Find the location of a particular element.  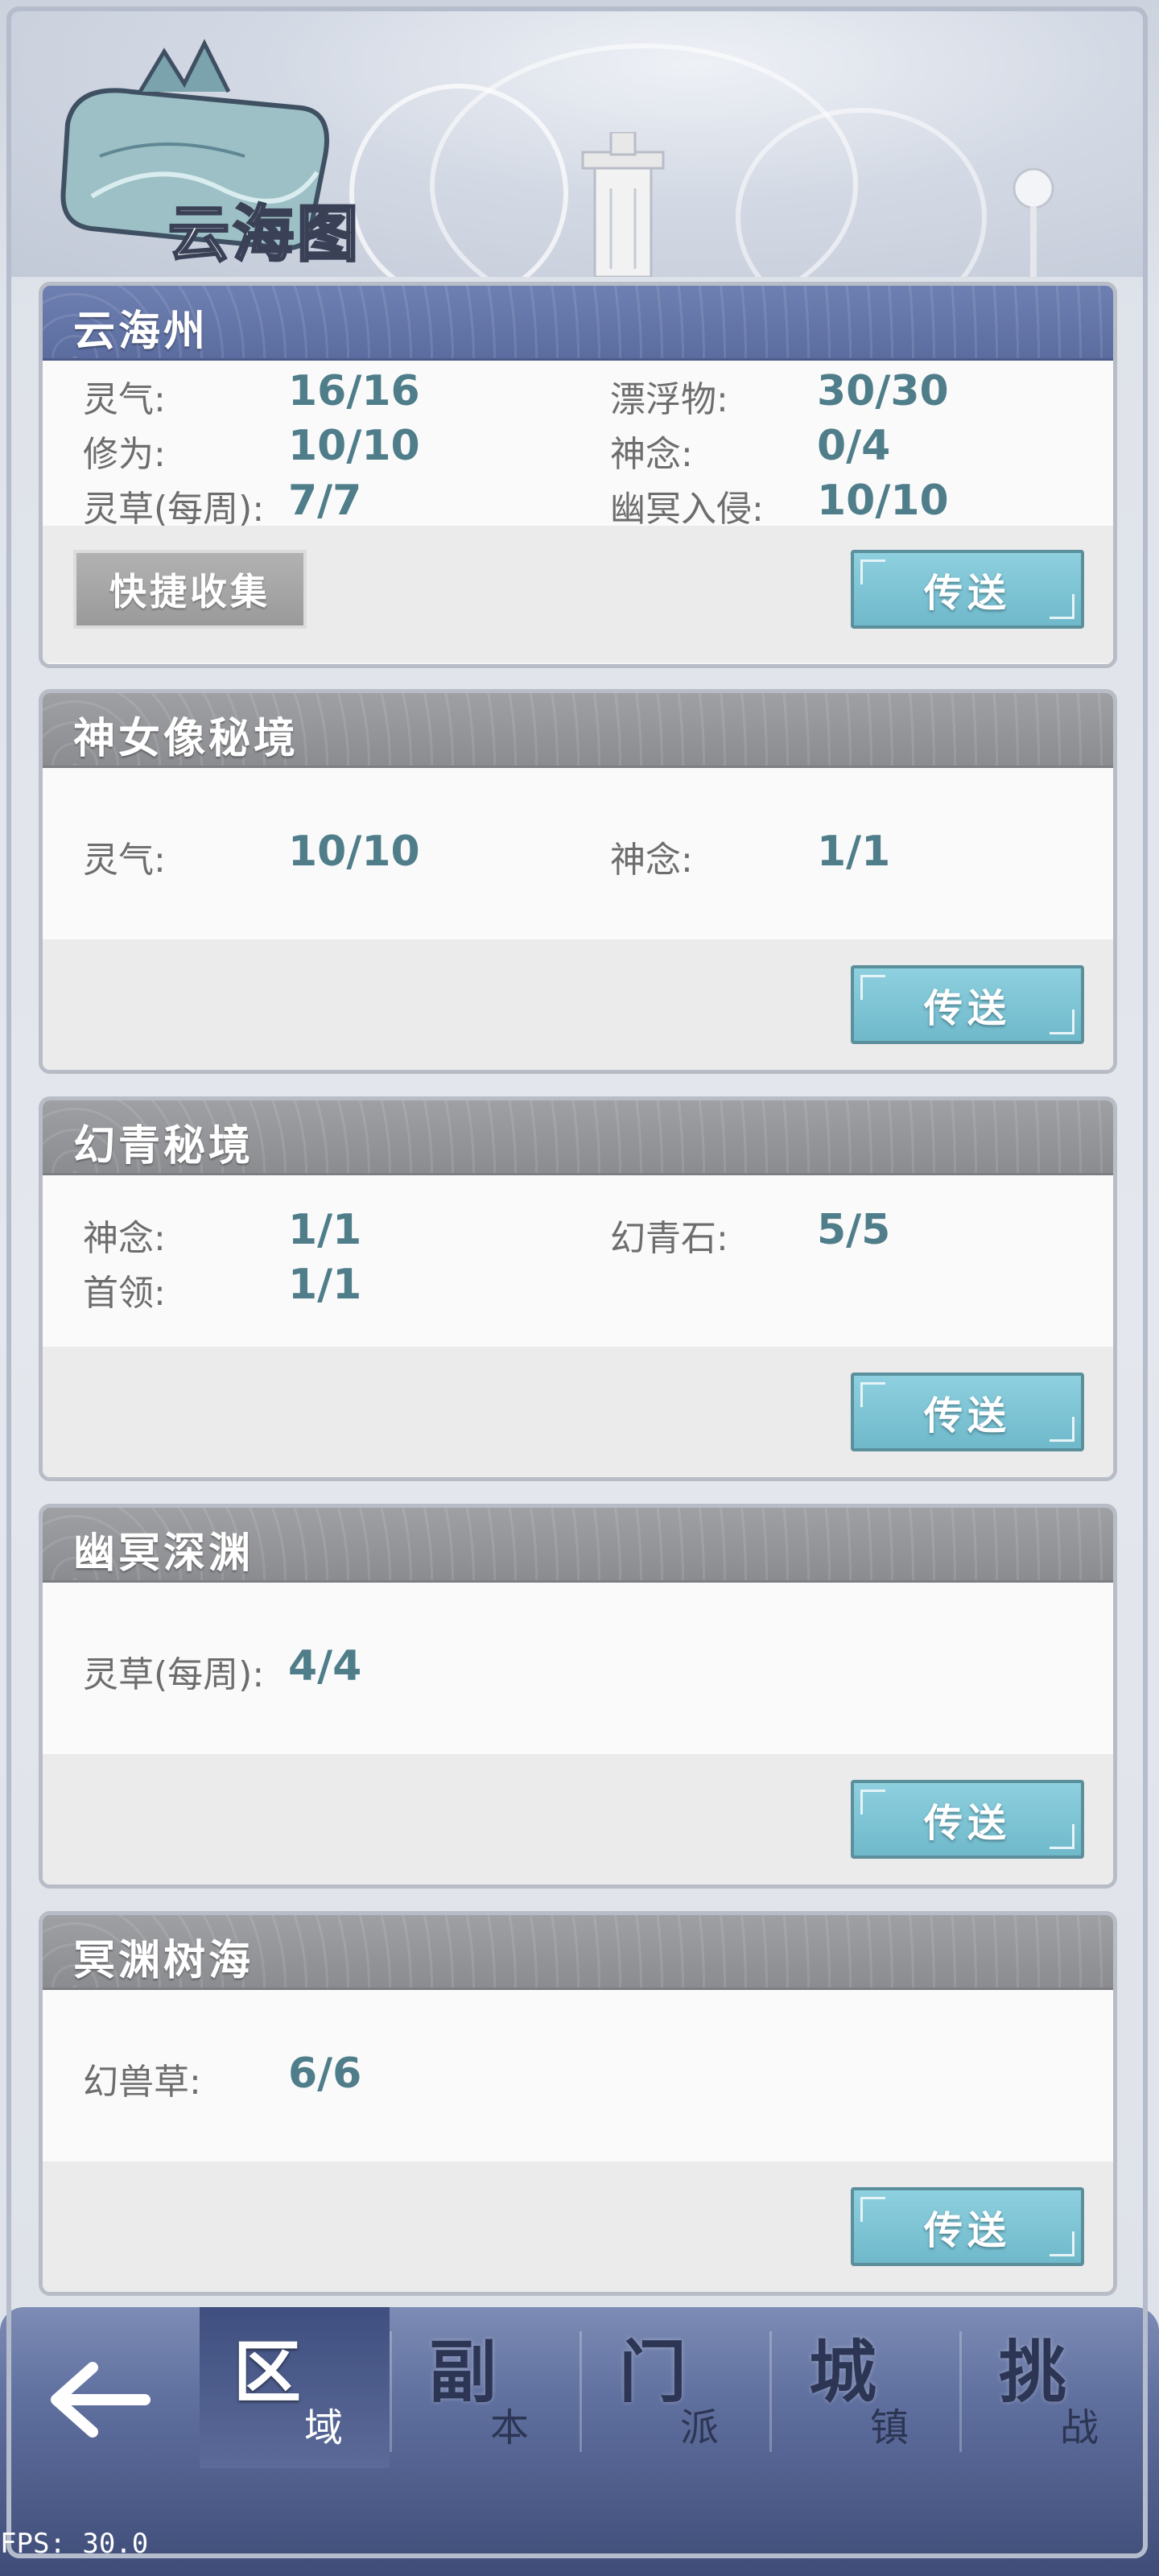

fps-counter: FPS: 30.0 is located at coordinates (74, 2544).